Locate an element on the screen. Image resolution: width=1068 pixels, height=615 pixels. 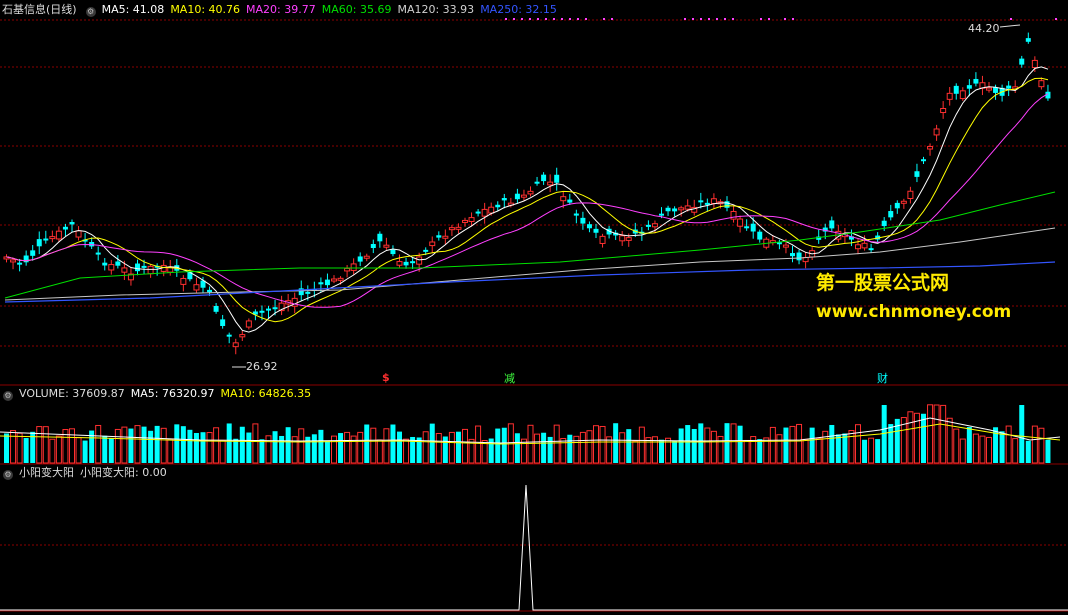
volume-label: VOLUME: 37609.87 is located at coordinates (72, 393).